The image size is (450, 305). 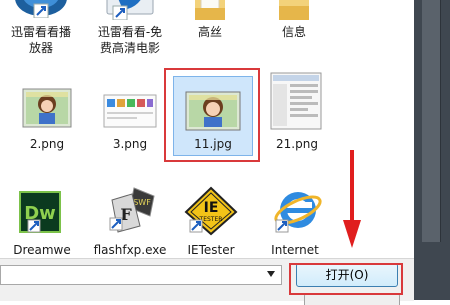 I want to click on file-label: IETester, so click(x=211, y=250).